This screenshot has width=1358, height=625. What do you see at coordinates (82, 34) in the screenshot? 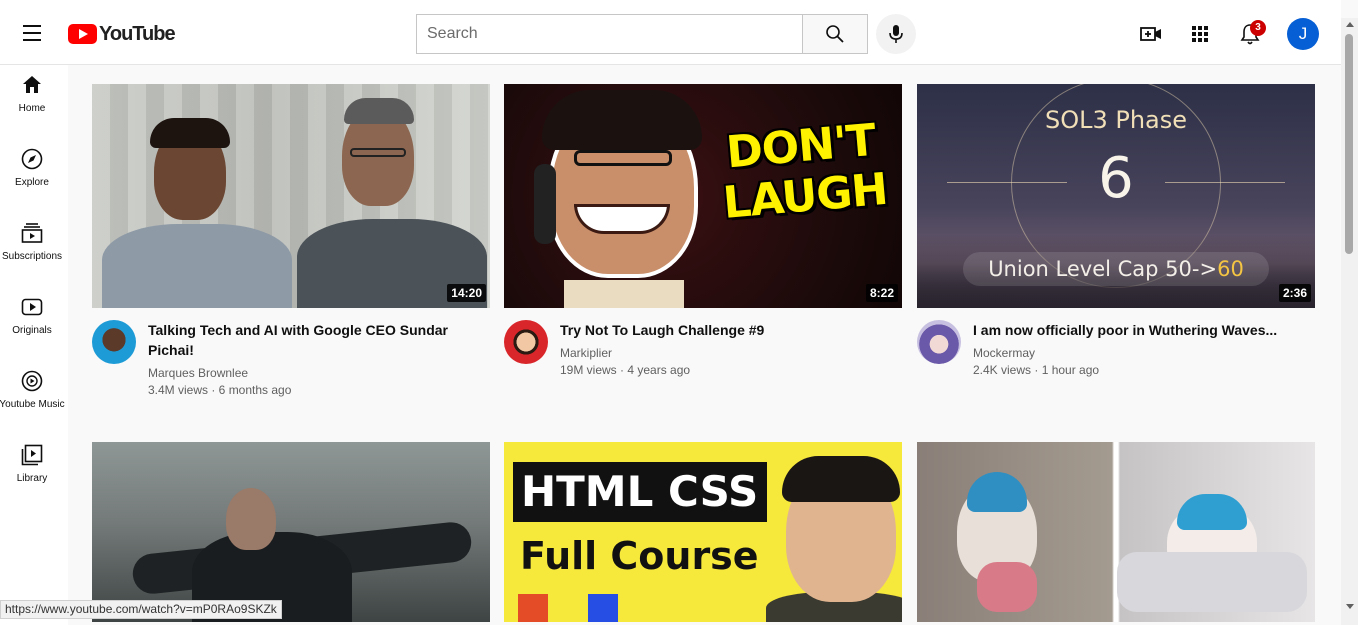
I see `youtube-play-icon` at bounding box center [82, 34].